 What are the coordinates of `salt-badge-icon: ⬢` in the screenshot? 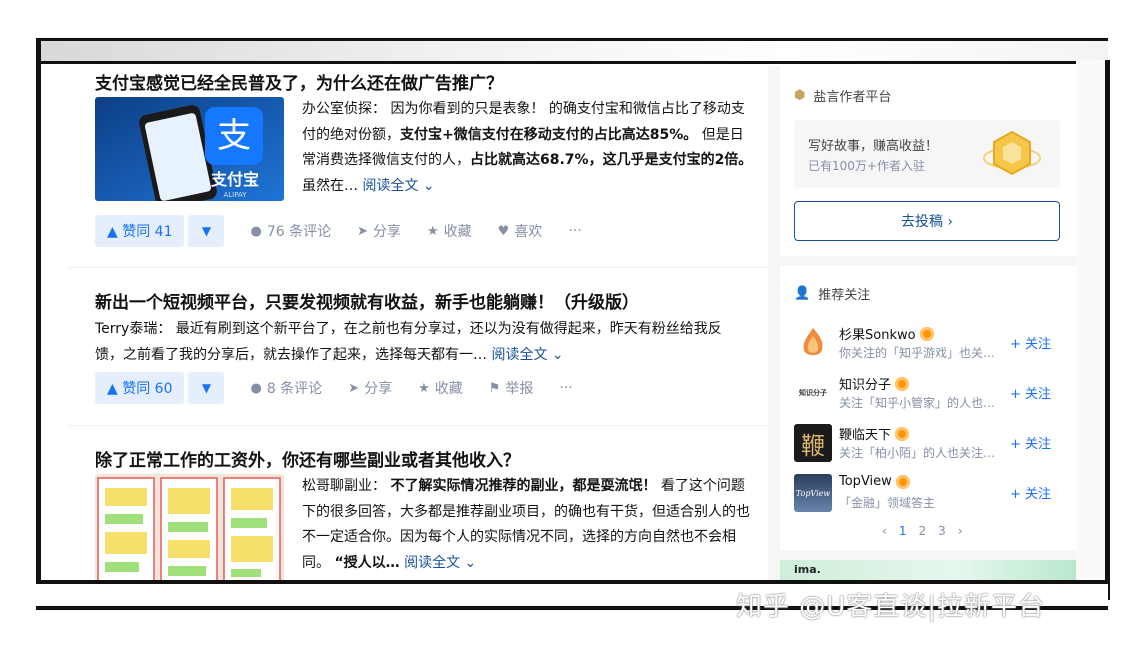 It's located at (800, 95).